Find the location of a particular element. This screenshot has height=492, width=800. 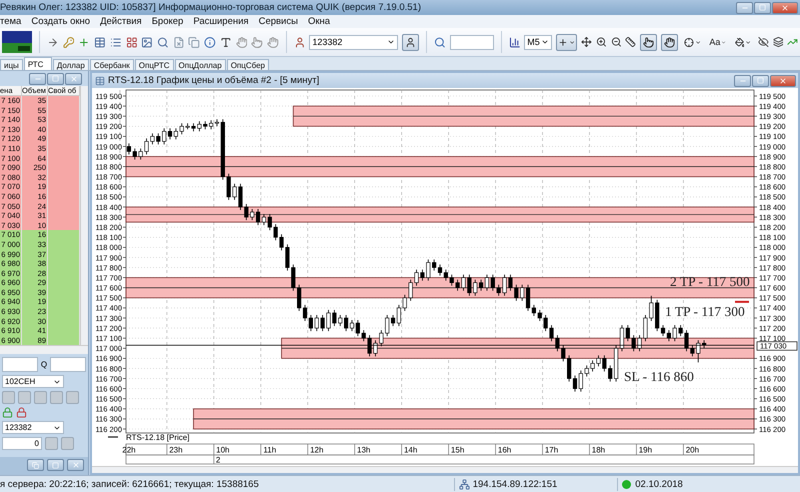

menu-item: Сервисы is located at coordinates (278, 21).